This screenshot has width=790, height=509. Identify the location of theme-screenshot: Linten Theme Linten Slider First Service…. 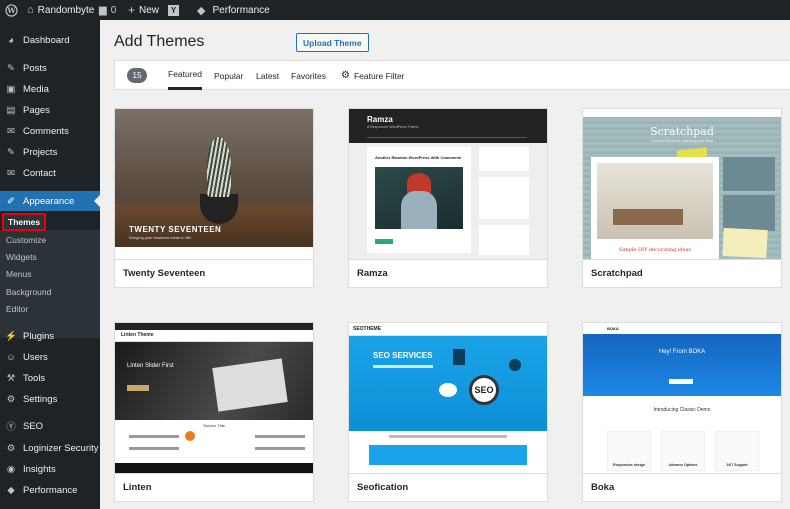
(214, 398).